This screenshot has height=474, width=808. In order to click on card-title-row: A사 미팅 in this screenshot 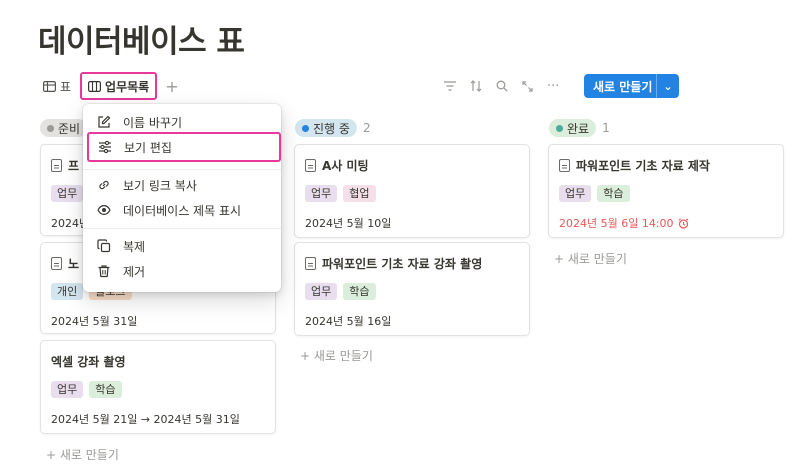, I will do `click(337, 165)`.